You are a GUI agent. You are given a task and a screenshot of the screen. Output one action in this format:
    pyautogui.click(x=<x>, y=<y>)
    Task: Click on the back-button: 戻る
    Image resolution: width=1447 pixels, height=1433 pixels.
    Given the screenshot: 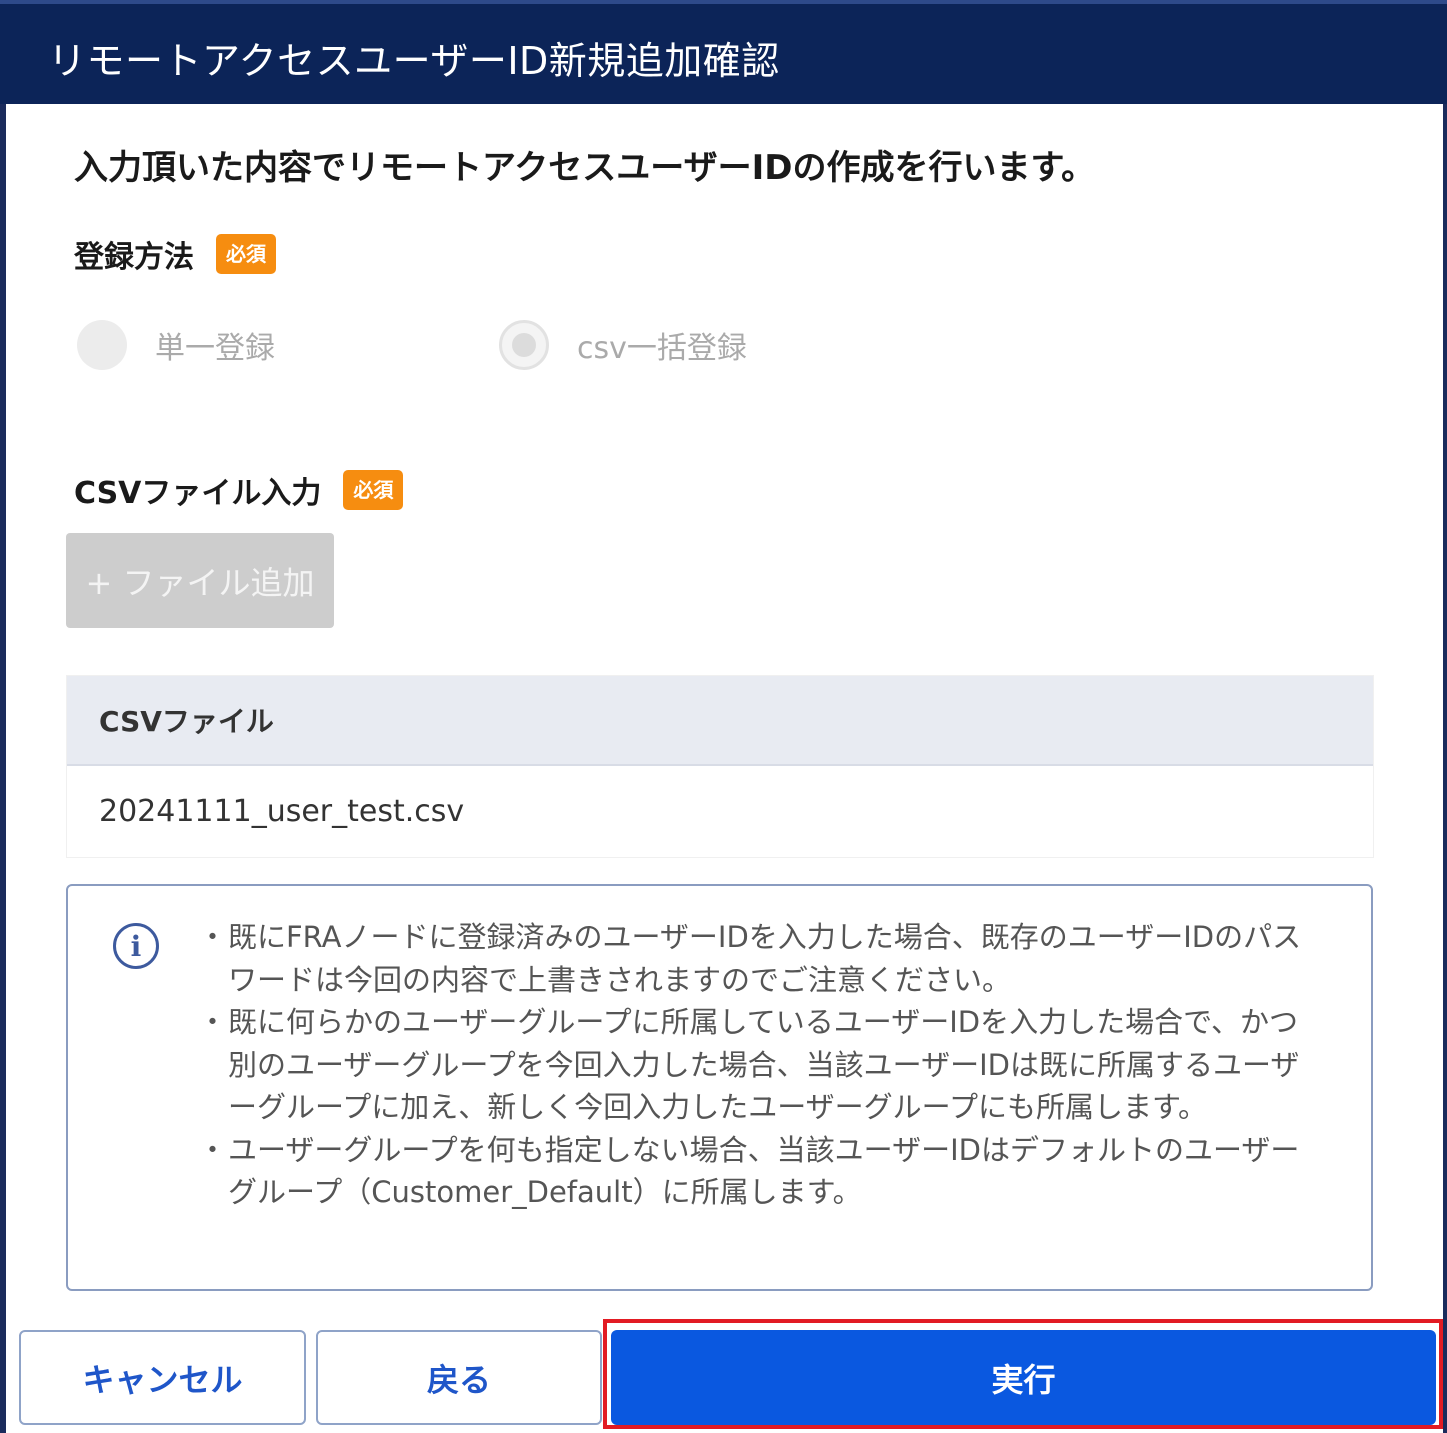 What is the action you would take?
    pyautogui.click(x=459, y=1377)
    